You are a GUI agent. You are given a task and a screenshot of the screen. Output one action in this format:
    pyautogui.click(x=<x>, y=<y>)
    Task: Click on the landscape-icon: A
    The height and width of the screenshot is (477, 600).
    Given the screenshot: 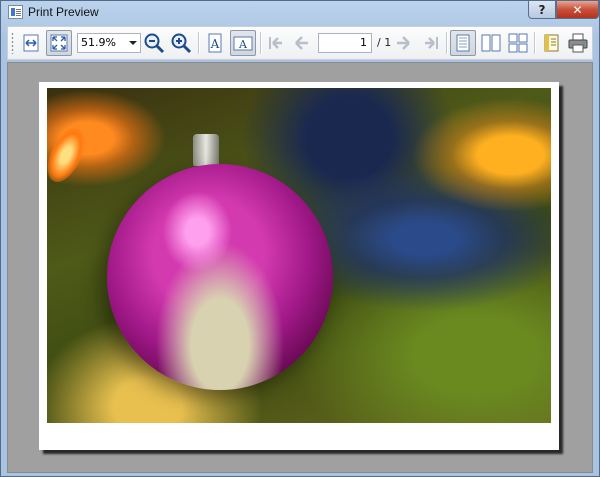 What is the action you would take?
    pyautogui.click(x=243, y=43)
    